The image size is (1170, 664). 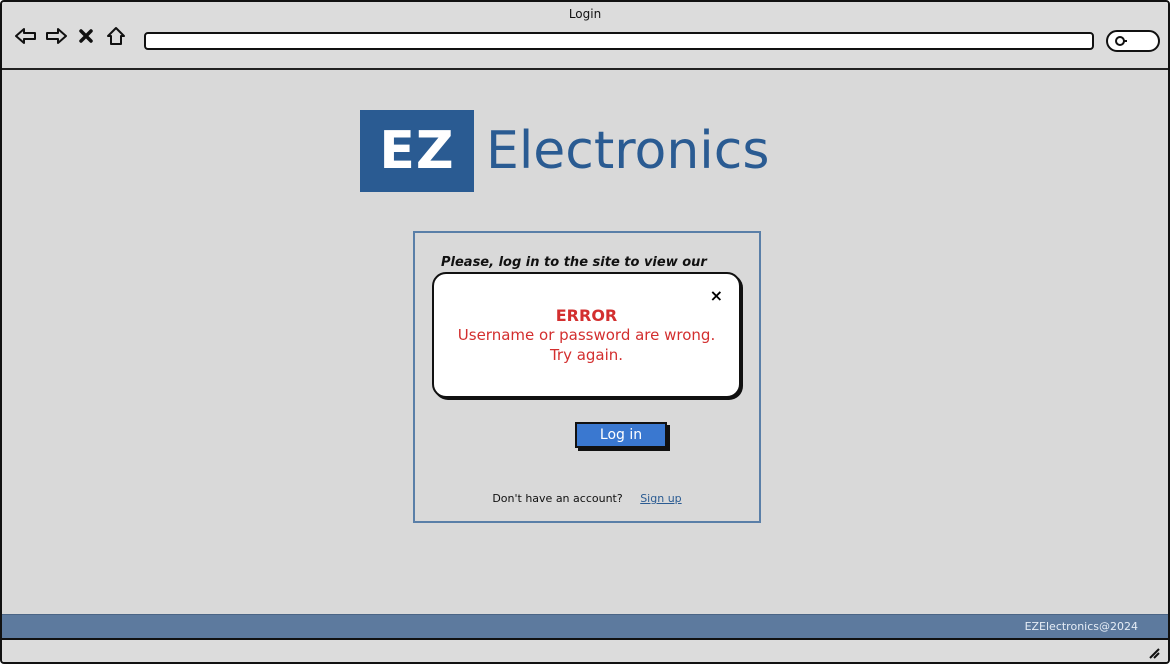 I want to click on signup-row: Don't have an account? Sign up, so click(x=587, y=498).